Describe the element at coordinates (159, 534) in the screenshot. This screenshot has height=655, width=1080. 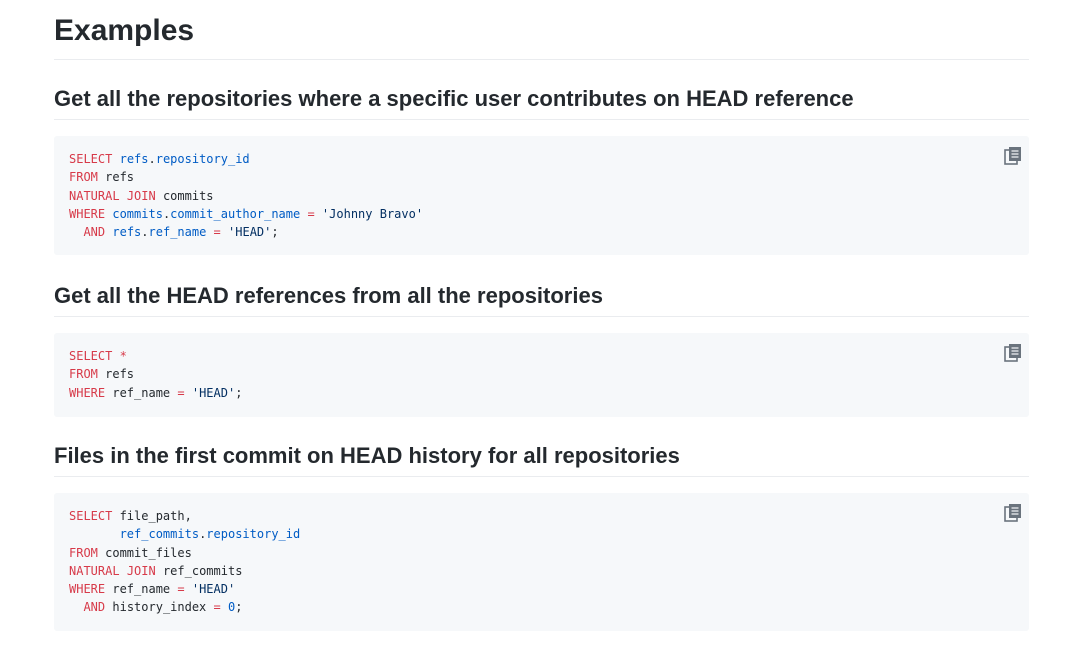
I see `code-identifier: ref_commits` at that location.